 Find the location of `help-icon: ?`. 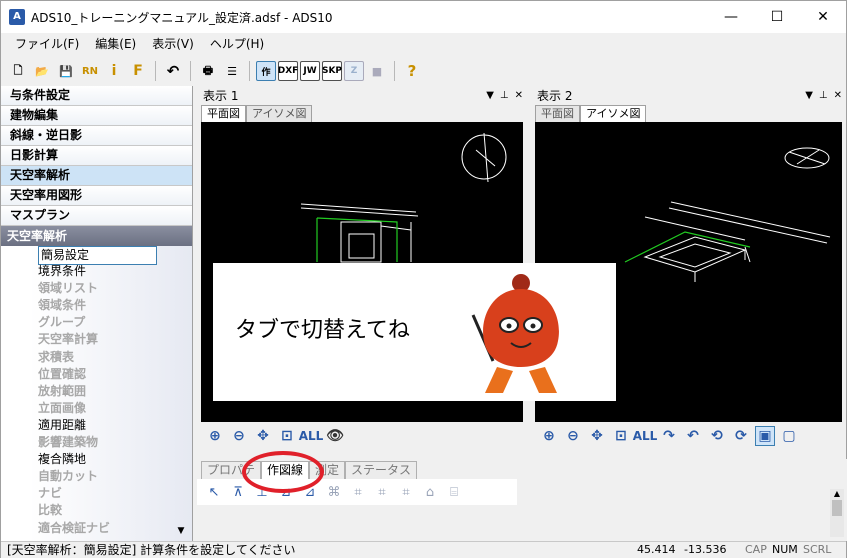

help-icon: ? is located at coordinates (412, 71).